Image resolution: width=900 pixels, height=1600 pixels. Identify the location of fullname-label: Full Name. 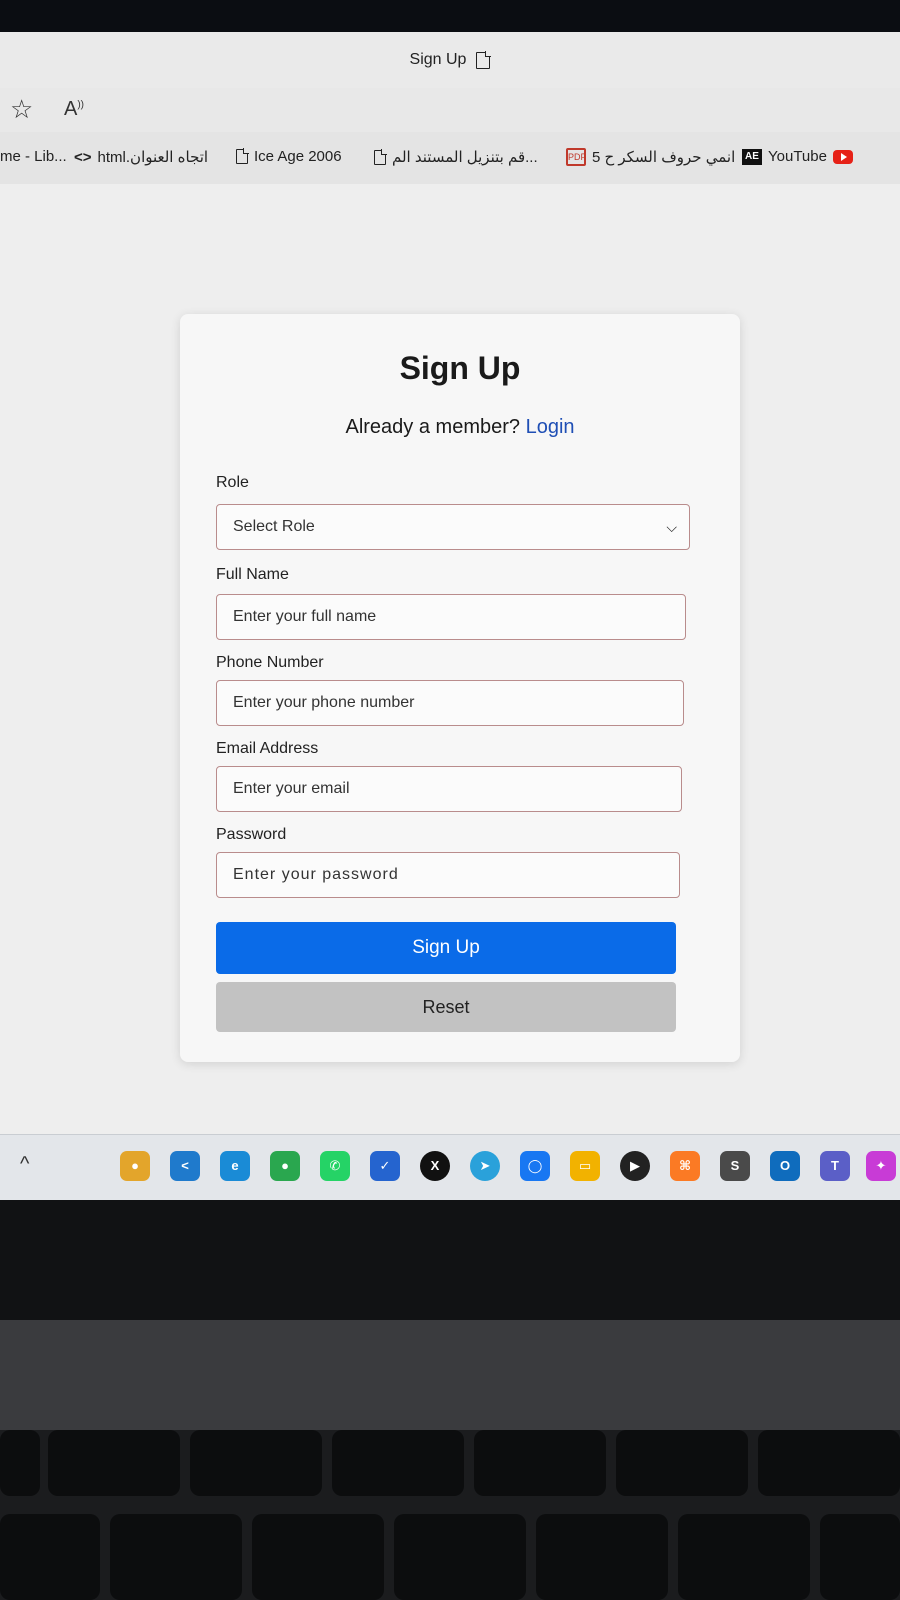
(252, 574).